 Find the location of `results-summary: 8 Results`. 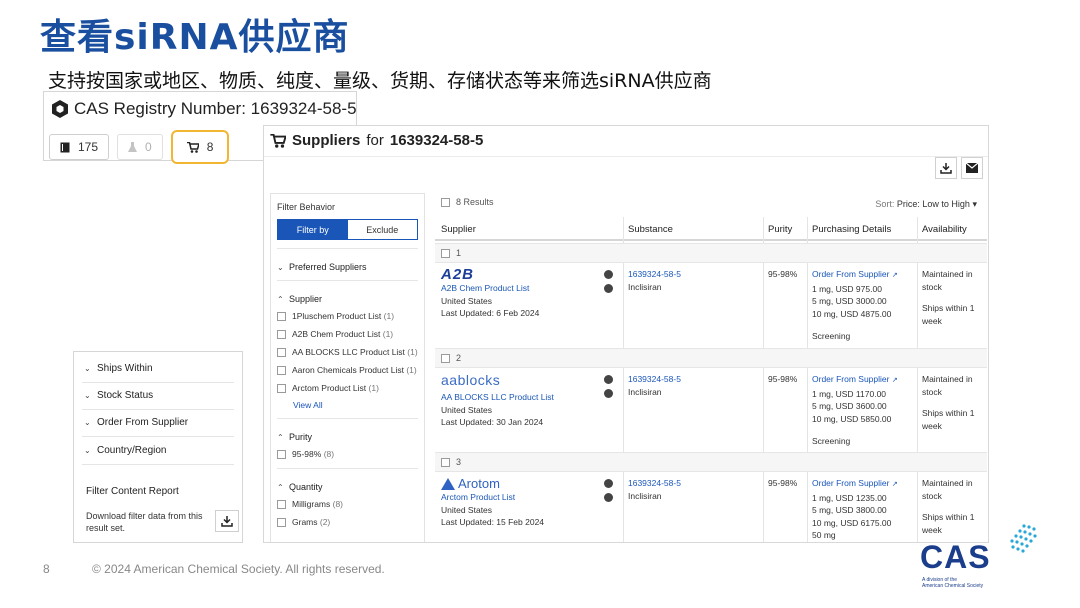

results-summary: 8 Results is located at coordinates (467, 202).